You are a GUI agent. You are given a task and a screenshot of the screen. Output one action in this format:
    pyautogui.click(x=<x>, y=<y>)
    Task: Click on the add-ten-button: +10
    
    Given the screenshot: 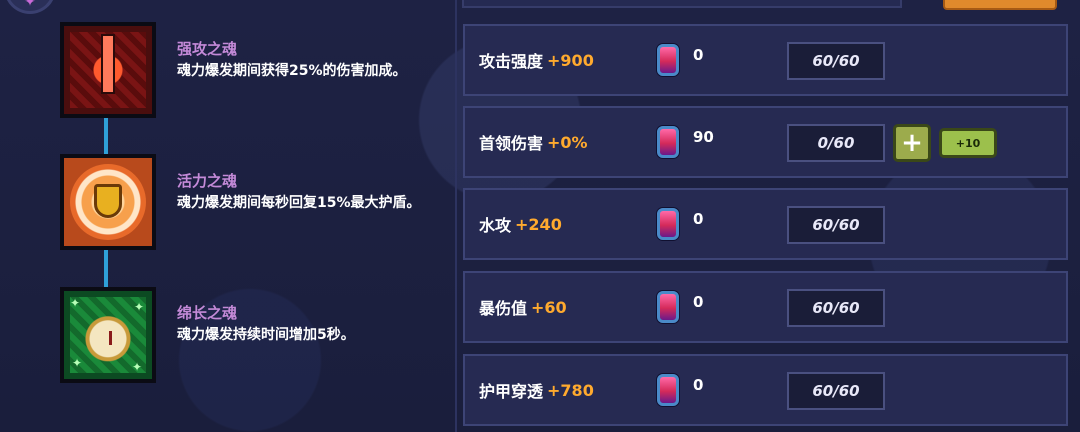 What is the action you would take?
    pyautogui.click(x=968, y=143)
    